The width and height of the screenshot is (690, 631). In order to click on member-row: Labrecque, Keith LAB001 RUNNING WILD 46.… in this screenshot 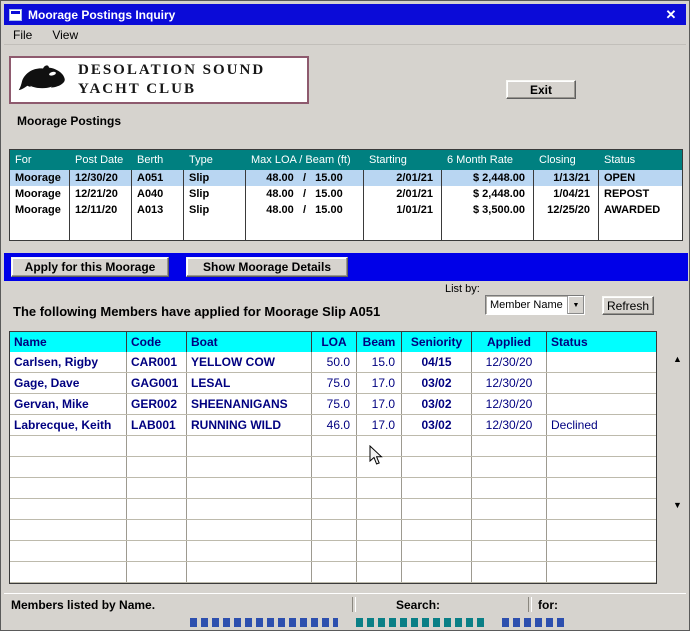, I will do `click(333, 425)`.